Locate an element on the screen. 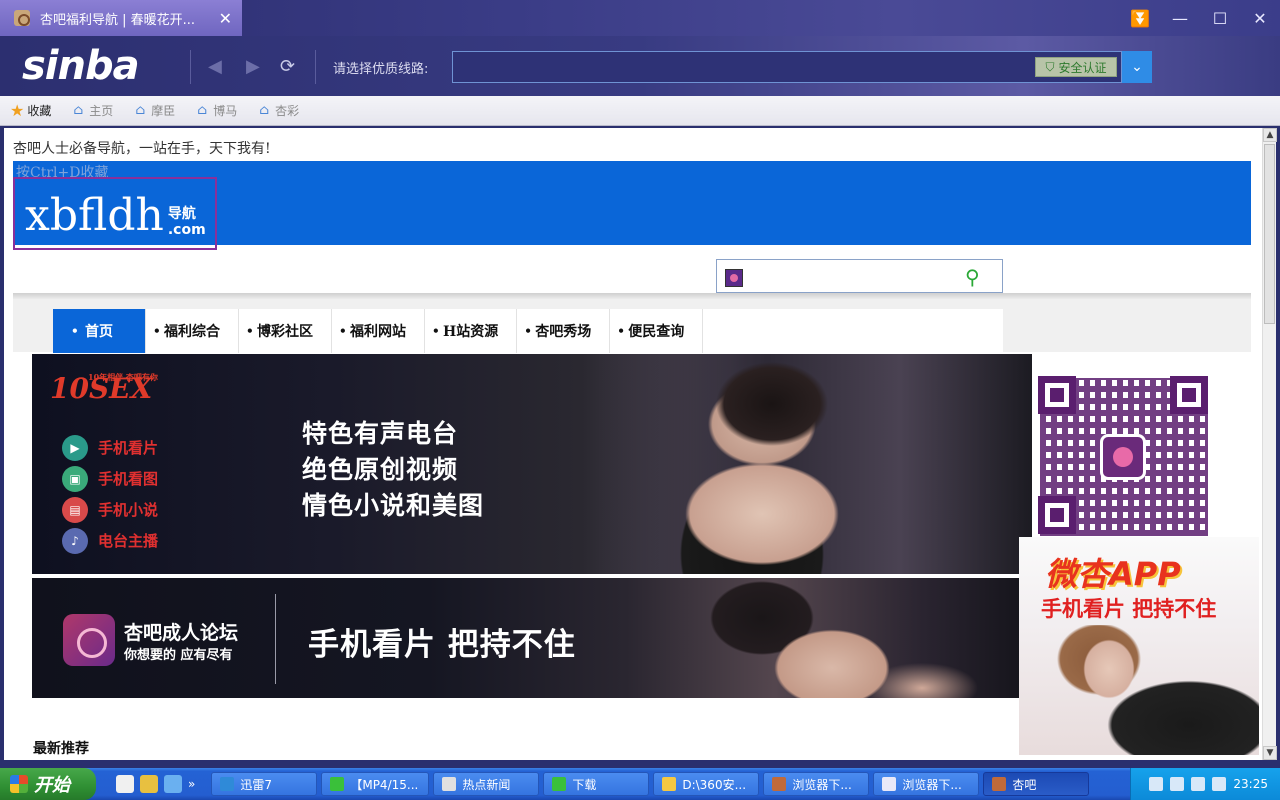 This screenshot has width=1280, height=800. window-controls: ⏬ — ☐ ✕ is located at coordinates (1200, 18).